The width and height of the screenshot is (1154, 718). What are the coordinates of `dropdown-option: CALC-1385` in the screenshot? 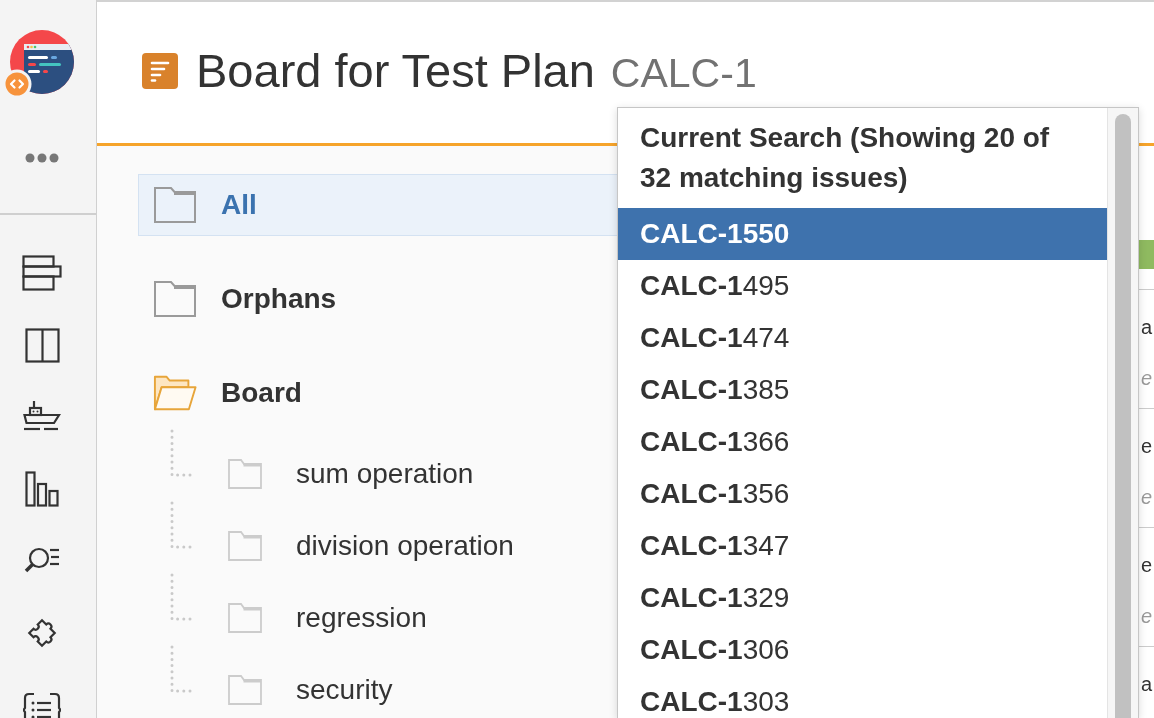 It's located at (862, 390).